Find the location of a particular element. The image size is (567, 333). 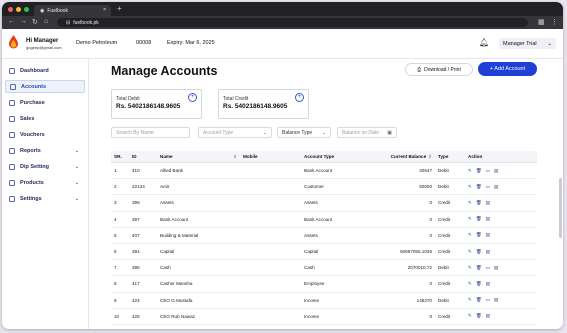

close-tab-icon: × is located at coordinates (104, 10).